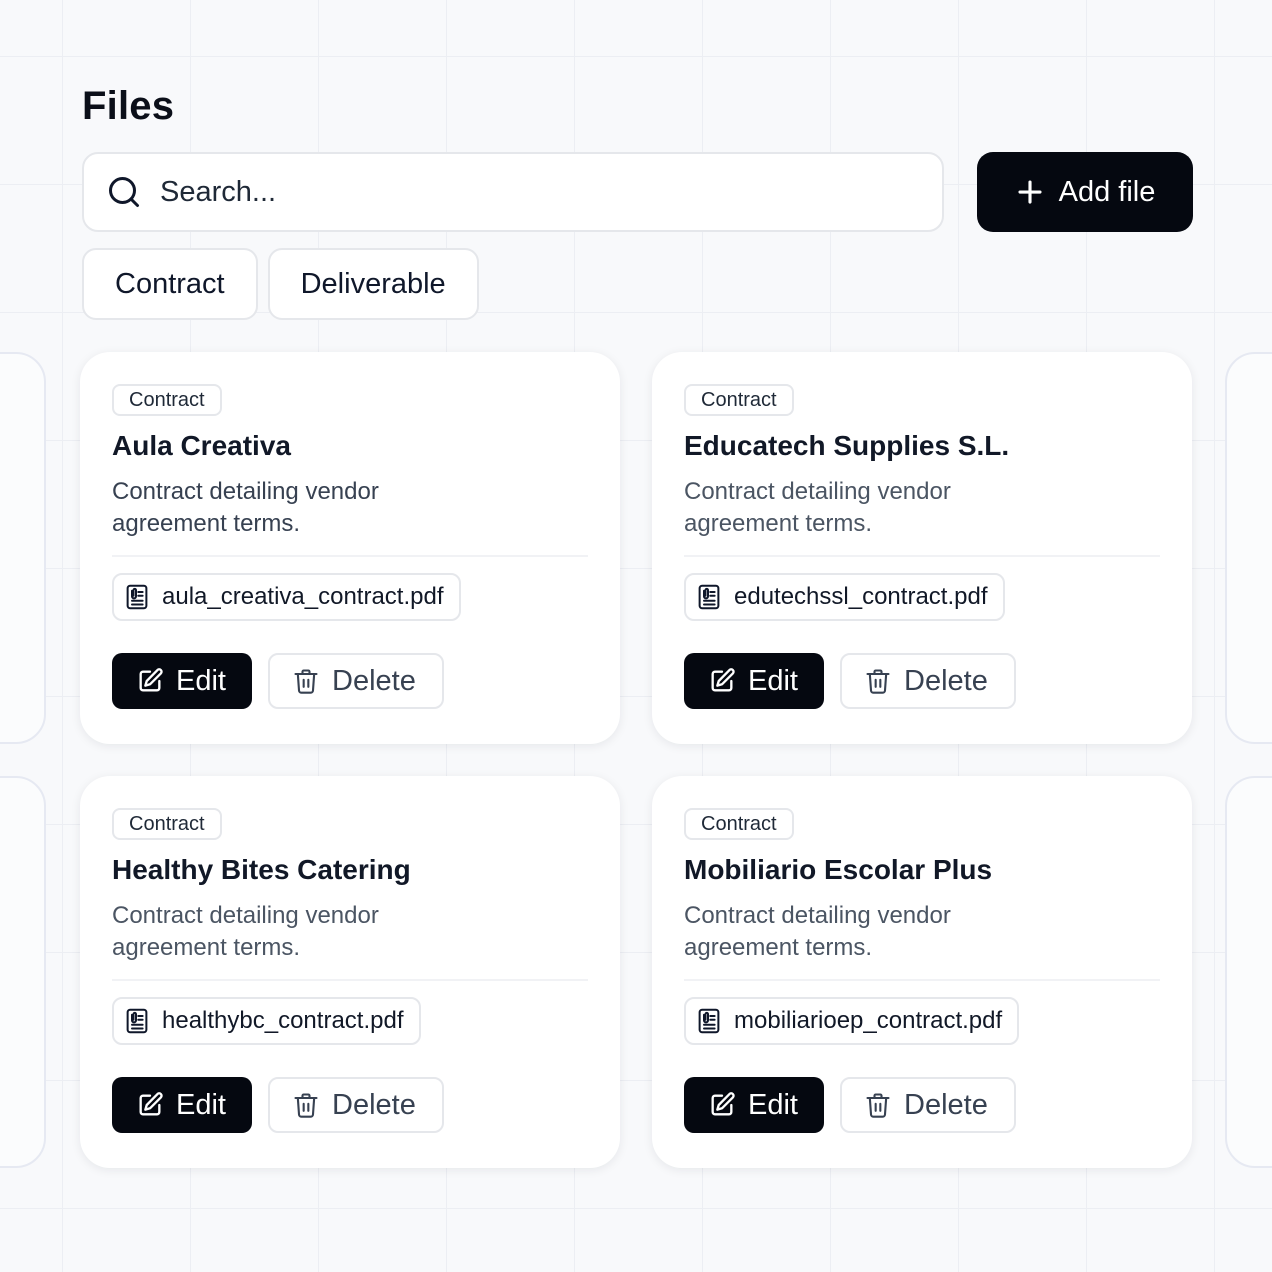 This screenshot has width=1272, height=1272. What do you see at coordinates (868, 1020) in the screenshot?
I see `file-name: mobiliarioep_contract.pdf` at bounding box center [868, 1020].